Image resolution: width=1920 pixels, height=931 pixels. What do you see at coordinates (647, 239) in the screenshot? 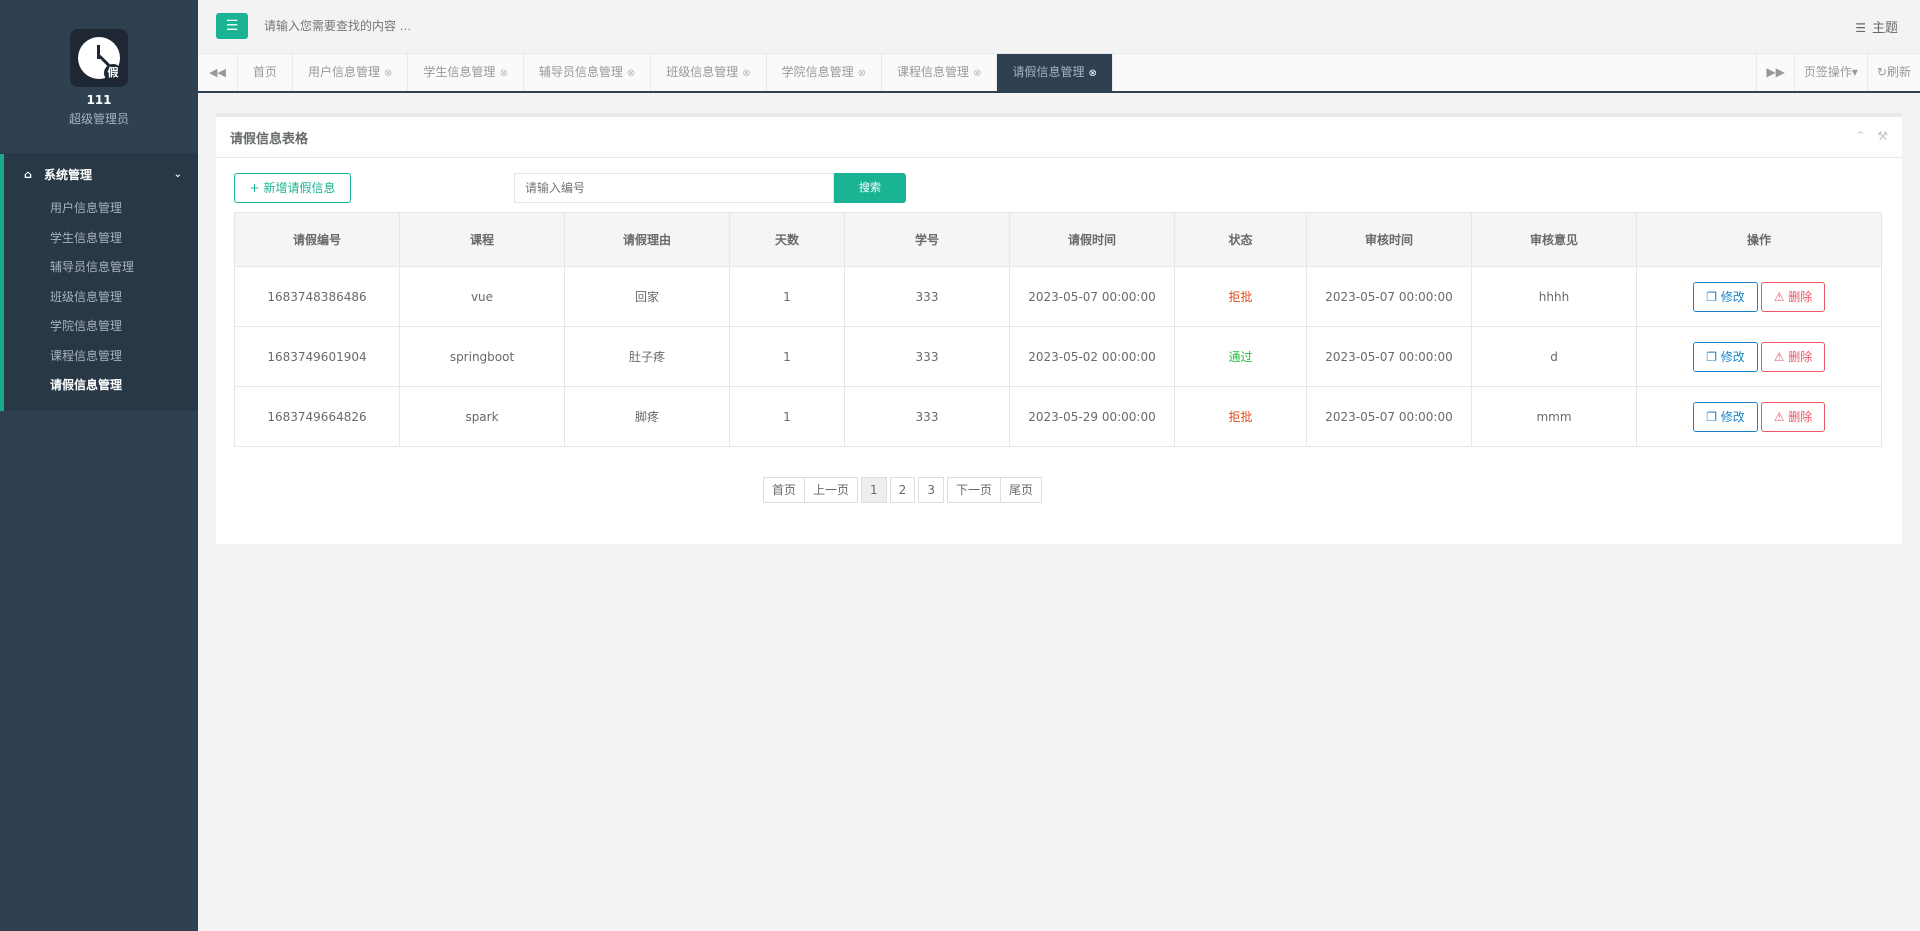
I see `col-header: 请假理由` at bounding box center [647, 239].